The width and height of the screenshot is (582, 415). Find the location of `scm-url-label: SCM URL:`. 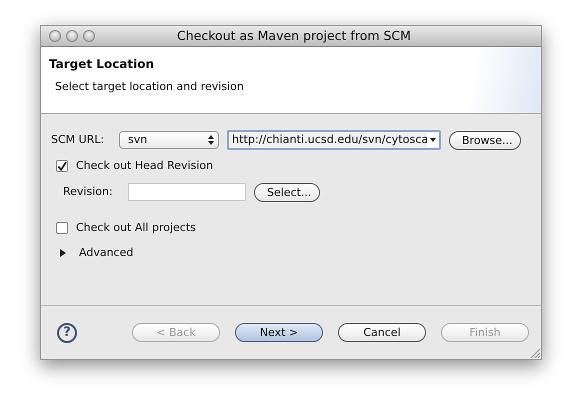

scm-url-label: SCM URL: is located at coordinates (78, 140).